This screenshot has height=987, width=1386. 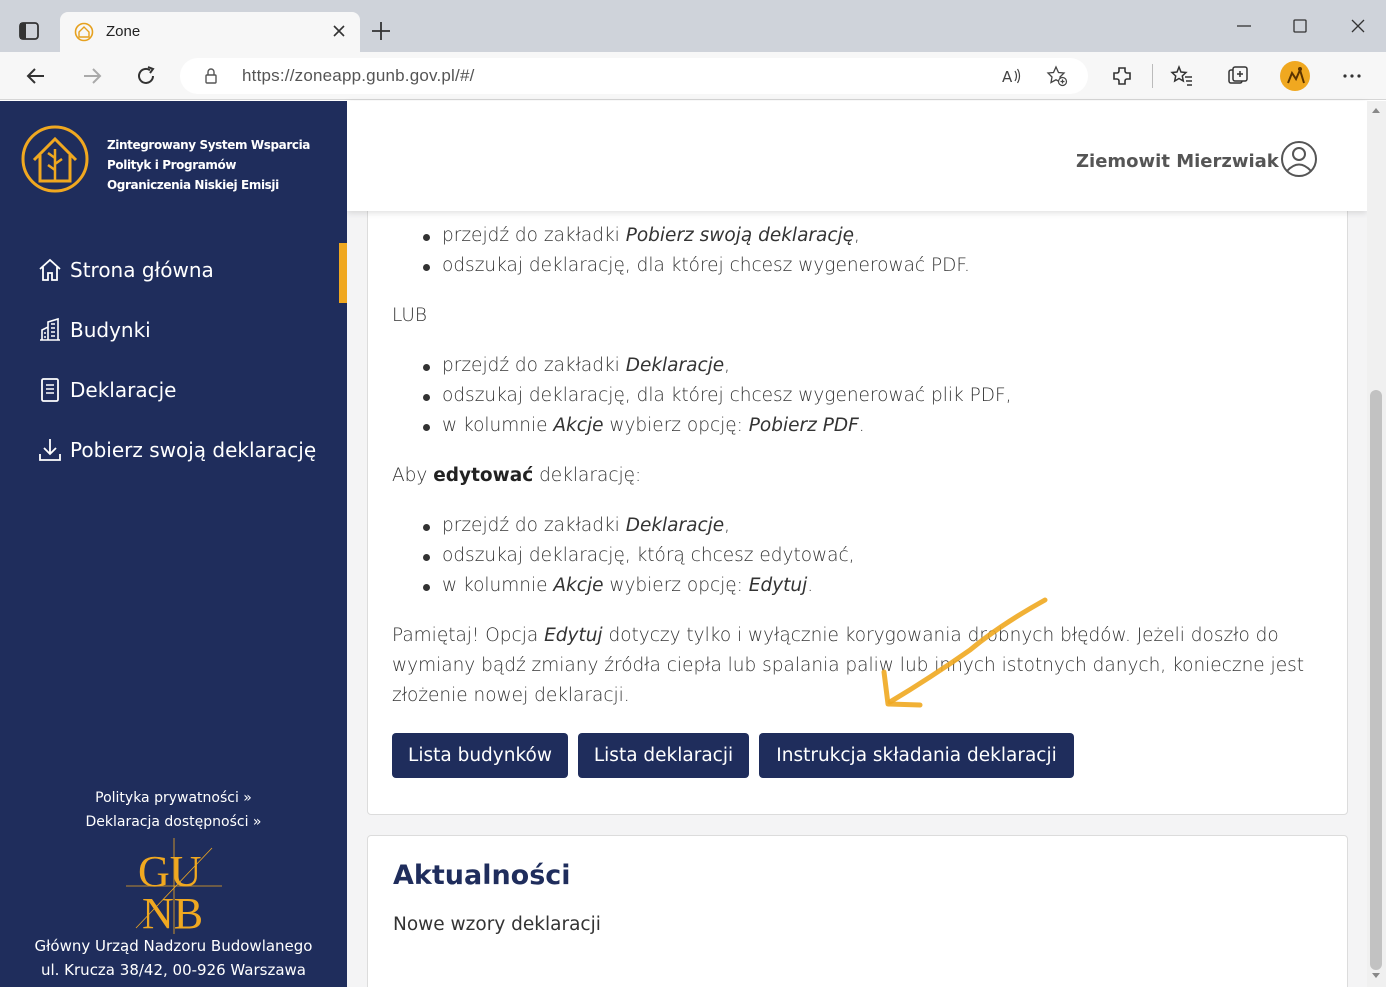 I want to click on sidebar-item-download: Pobierz swoją deklarację, so click(x=176, y=450).